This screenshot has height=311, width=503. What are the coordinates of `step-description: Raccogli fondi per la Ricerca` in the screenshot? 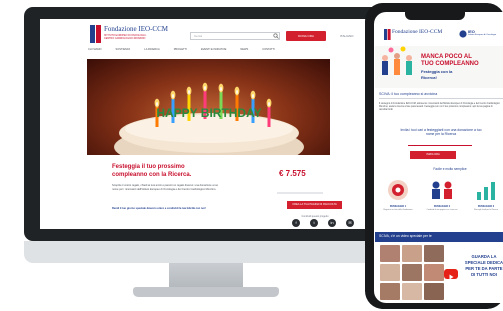 It's located at (486, 210).